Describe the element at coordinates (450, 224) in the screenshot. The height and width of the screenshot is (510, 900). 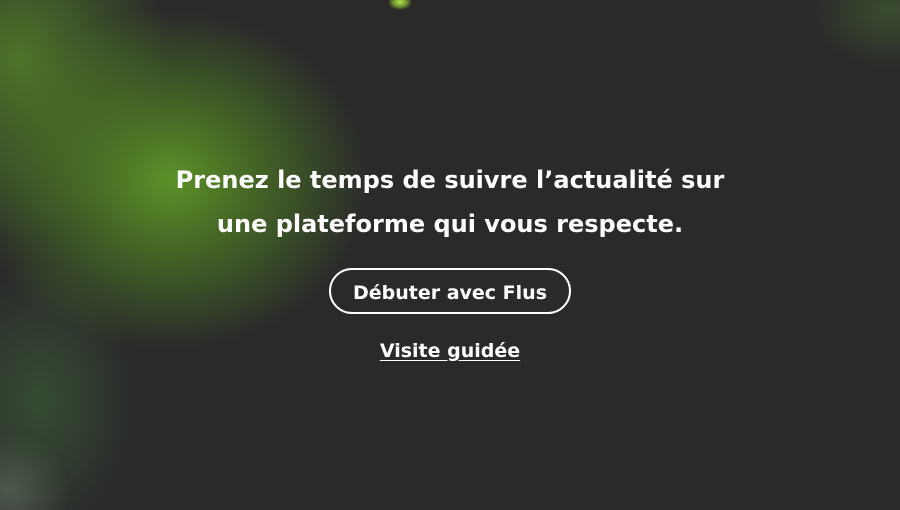
I see `headline-line-2: une plateforme qui vous respecte.` at that location.